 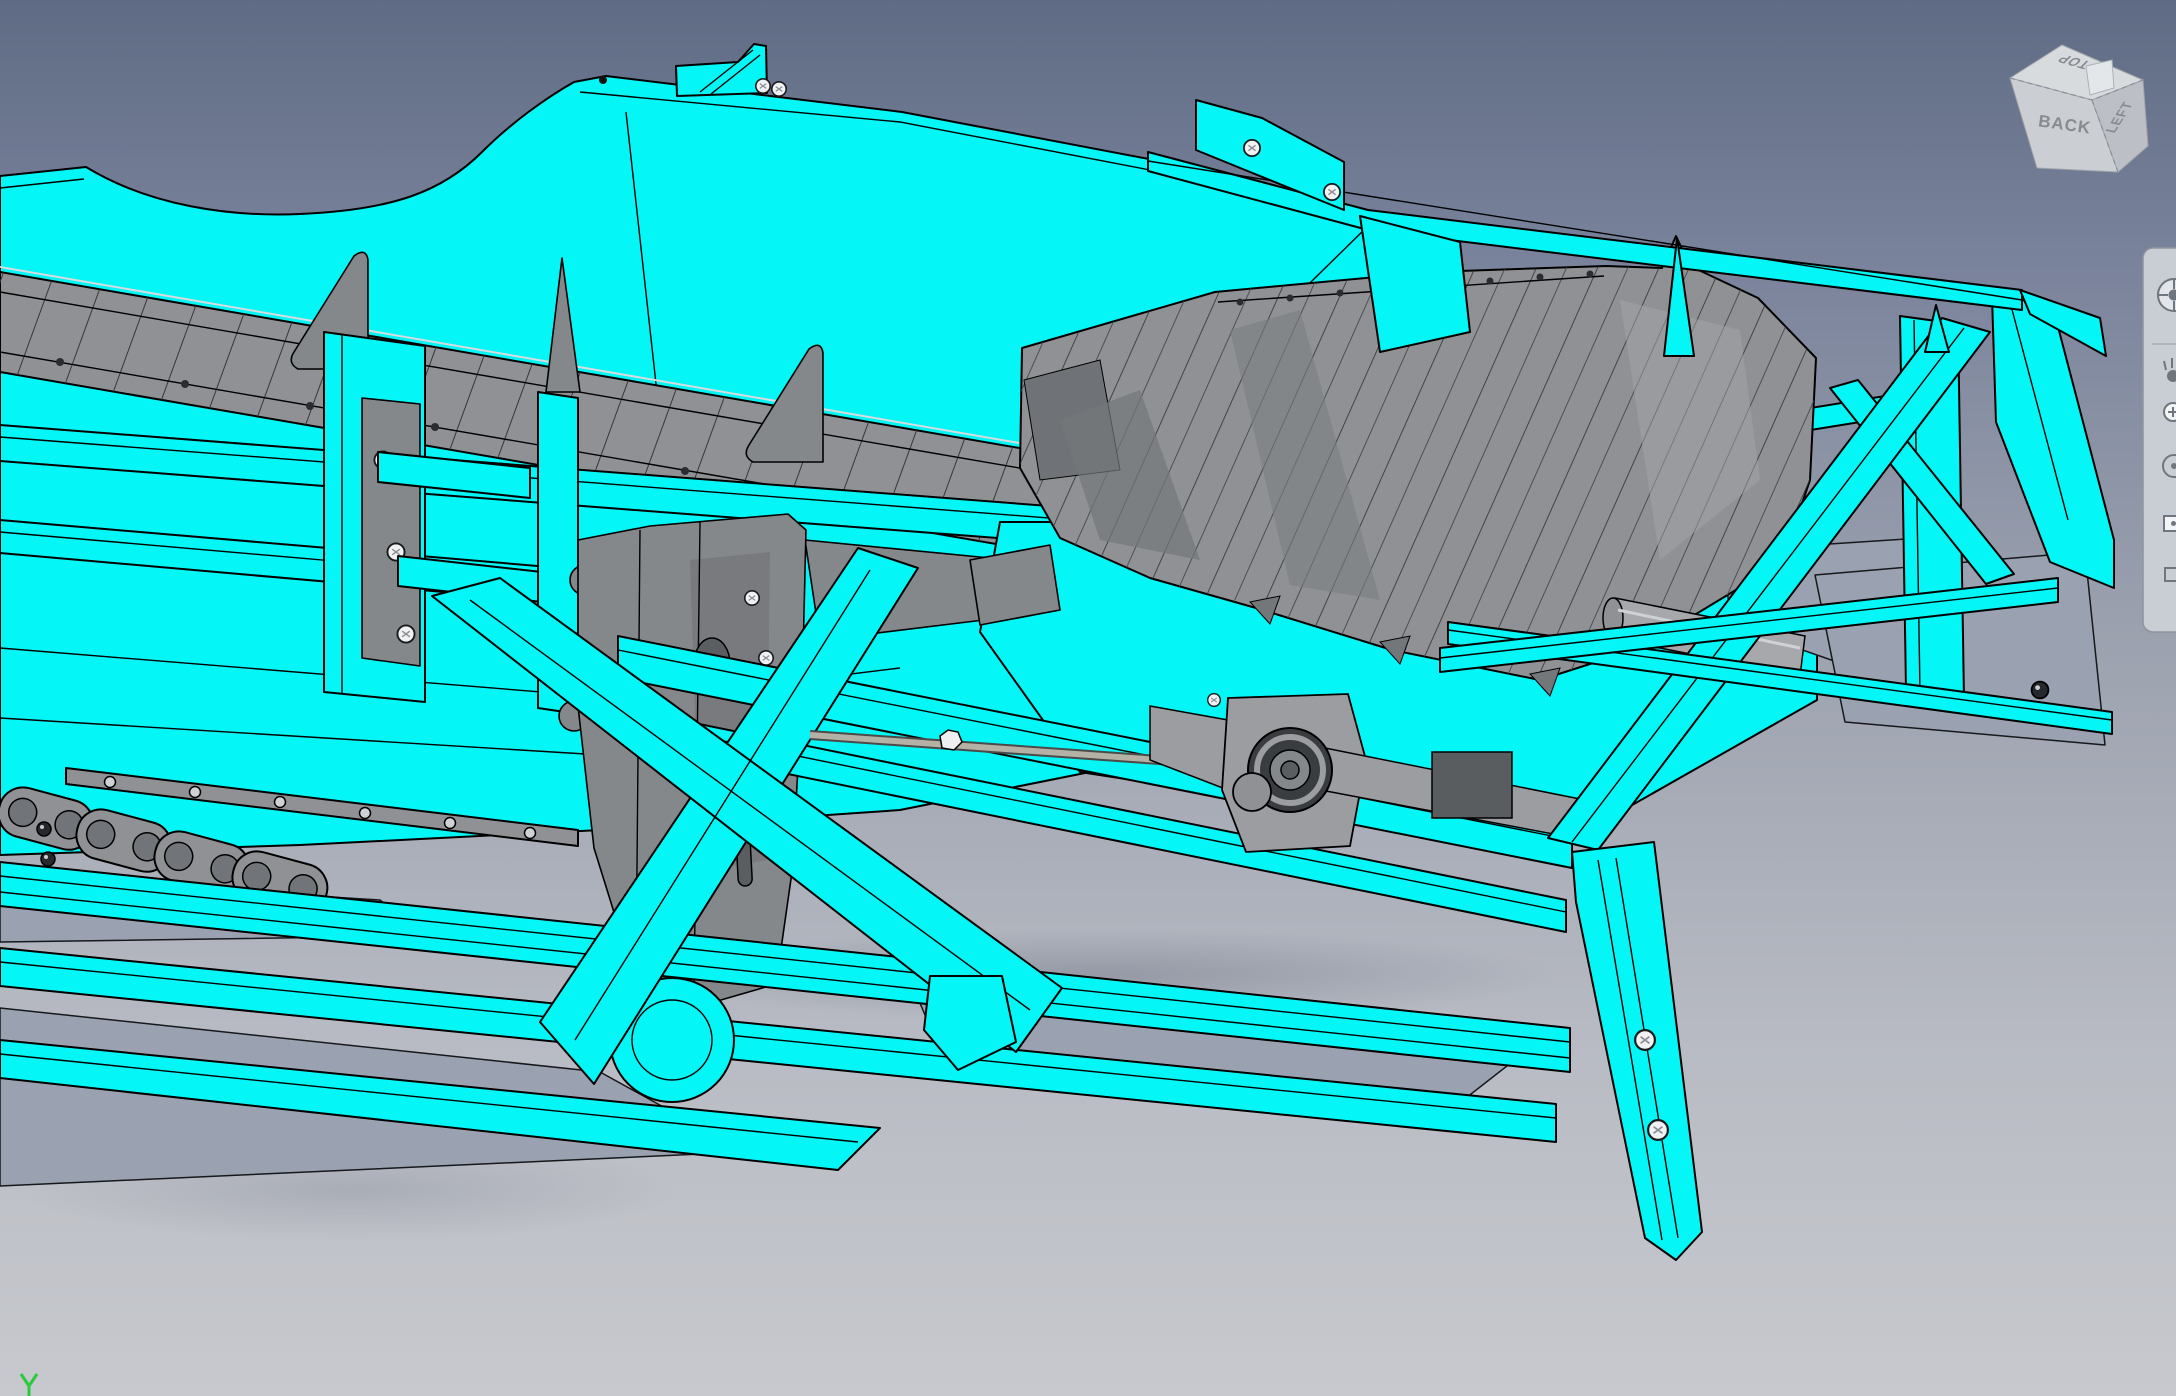 I want to click on navigation-bar, so click(x=2159, y=440).